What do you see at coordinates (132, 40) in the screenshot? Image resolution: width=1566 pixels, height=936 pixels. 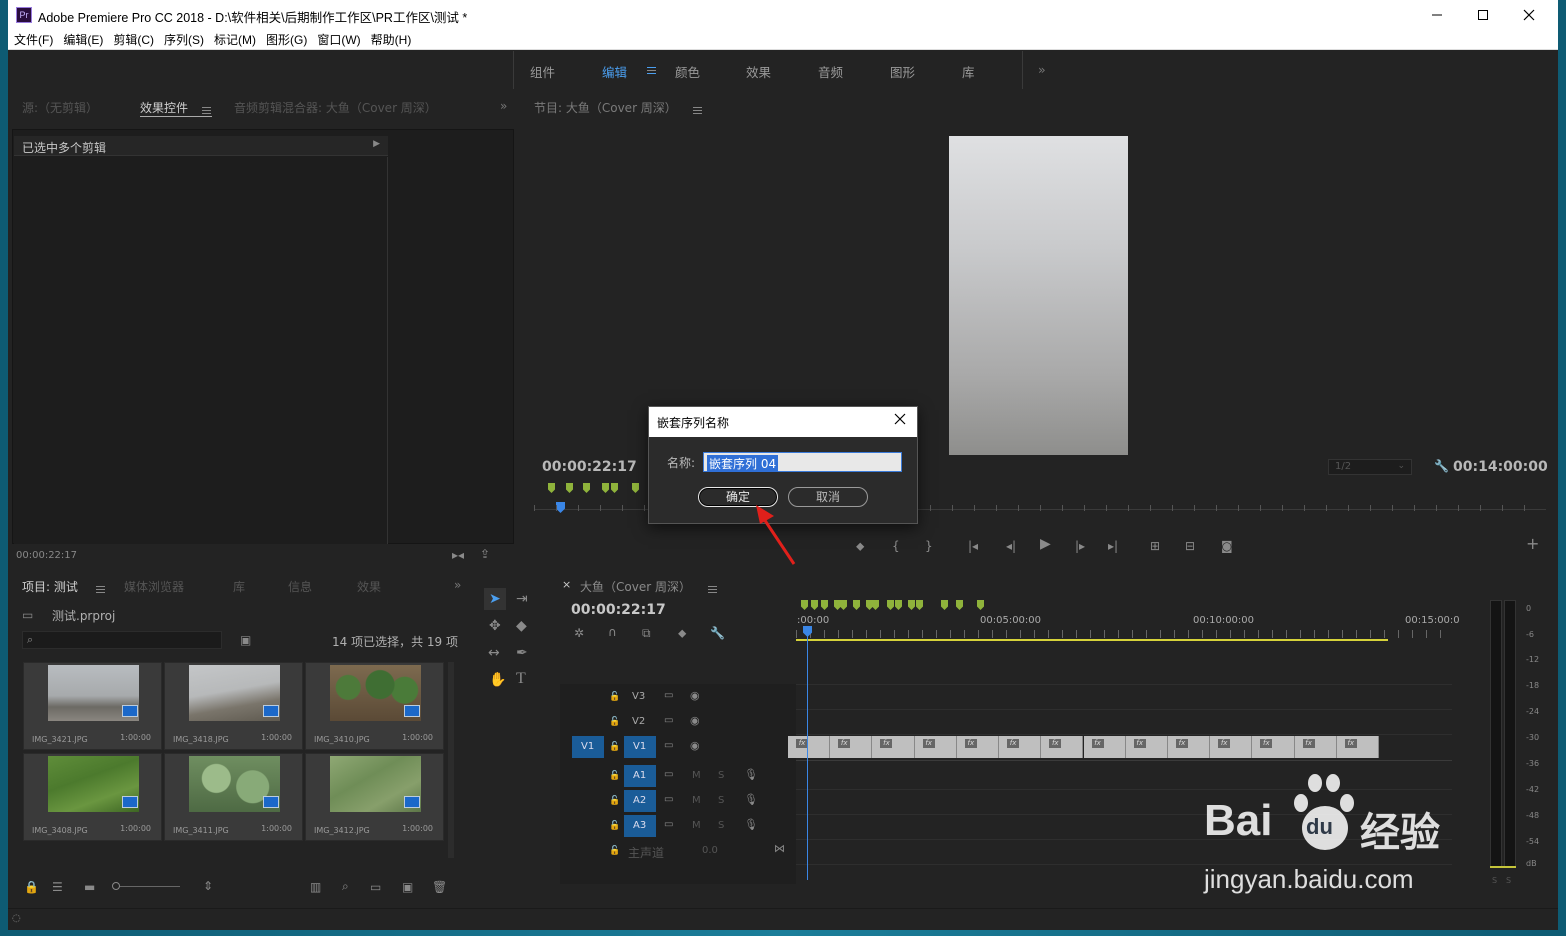 I see `menu-clip: 剪辑(C)` at bounding box center [132, 40].